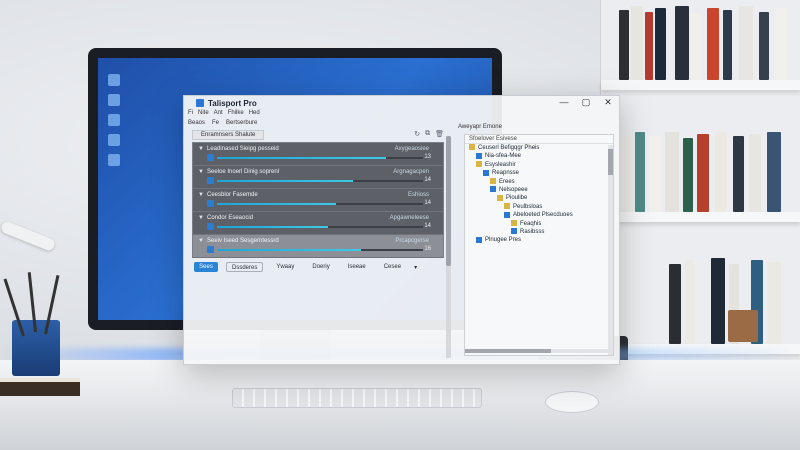 This screenshot has width=800, height=450. Describe the element at coordinates (572, 402) in the screenshot. I see `mouse` at that location.